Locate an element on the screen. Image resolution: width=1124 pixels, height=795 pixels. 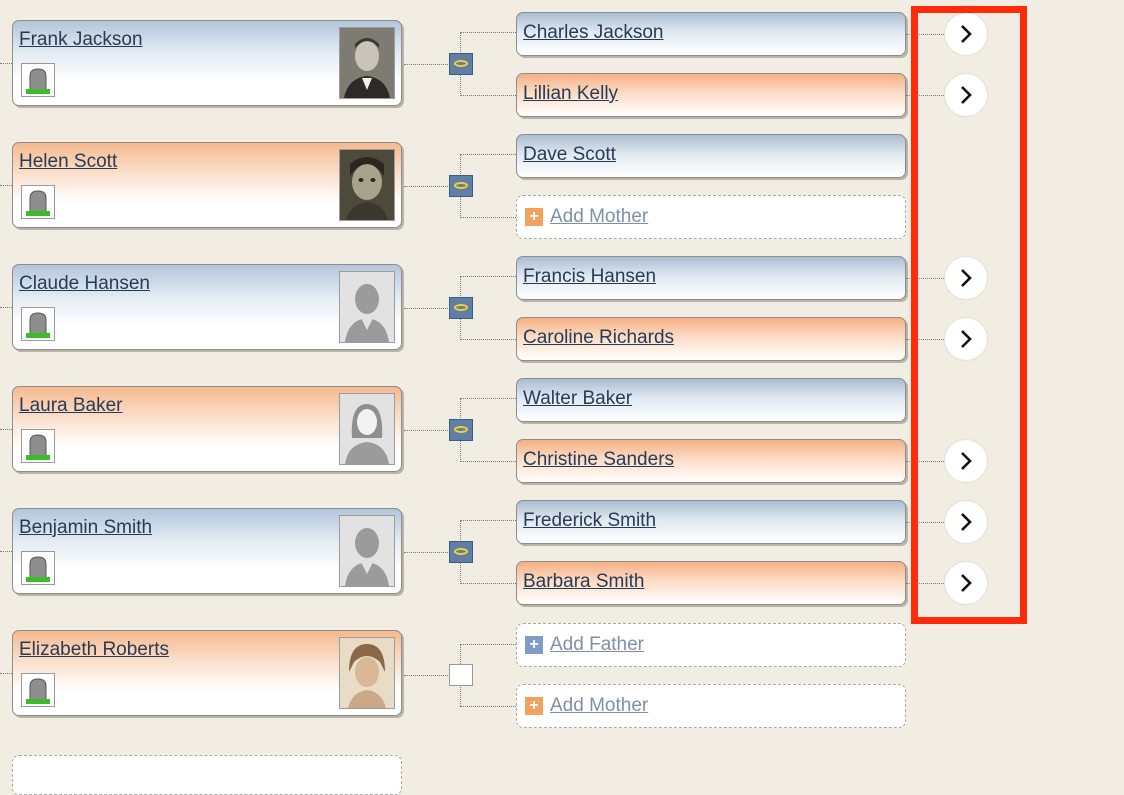
person-name: Frank Jackson is located at coordinates (81, 40).